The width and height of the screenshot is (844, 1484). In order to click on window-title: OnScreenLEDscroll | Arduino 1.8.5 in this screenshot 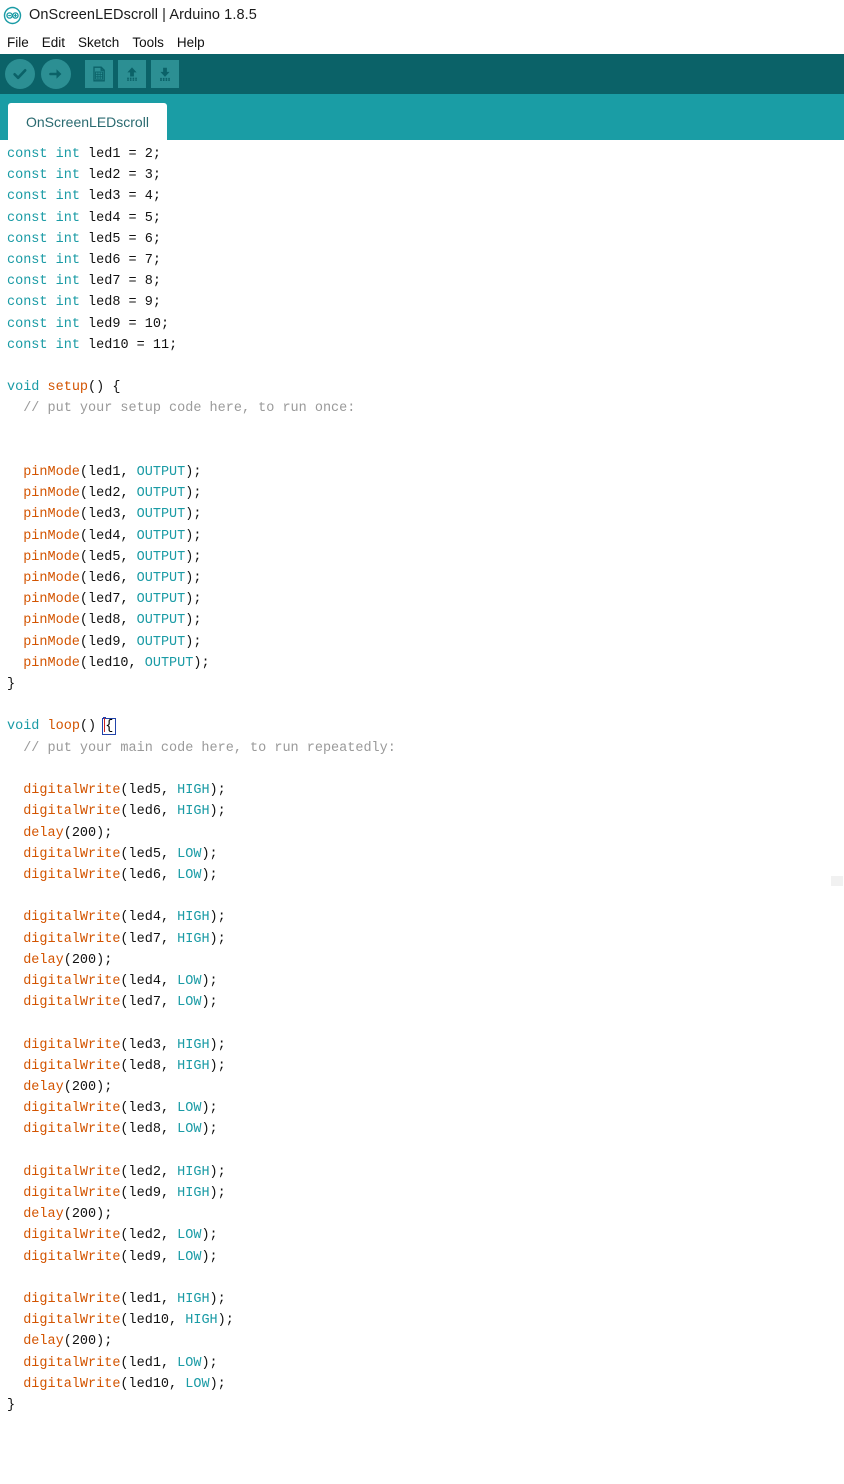, I will do `click(143, 15)`.